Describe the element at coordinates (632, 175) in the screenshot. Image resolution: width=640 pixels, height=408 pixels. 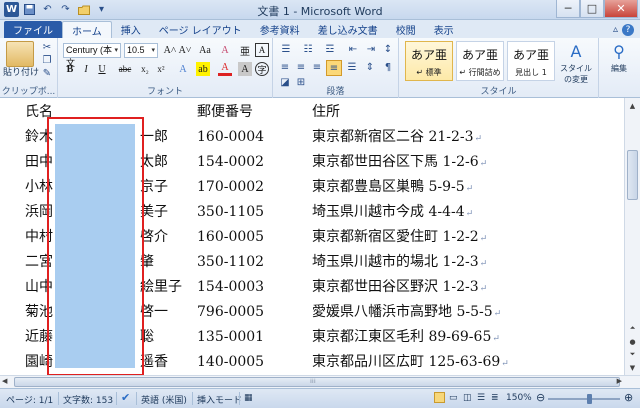
I see `scroll-thumb` at that location.